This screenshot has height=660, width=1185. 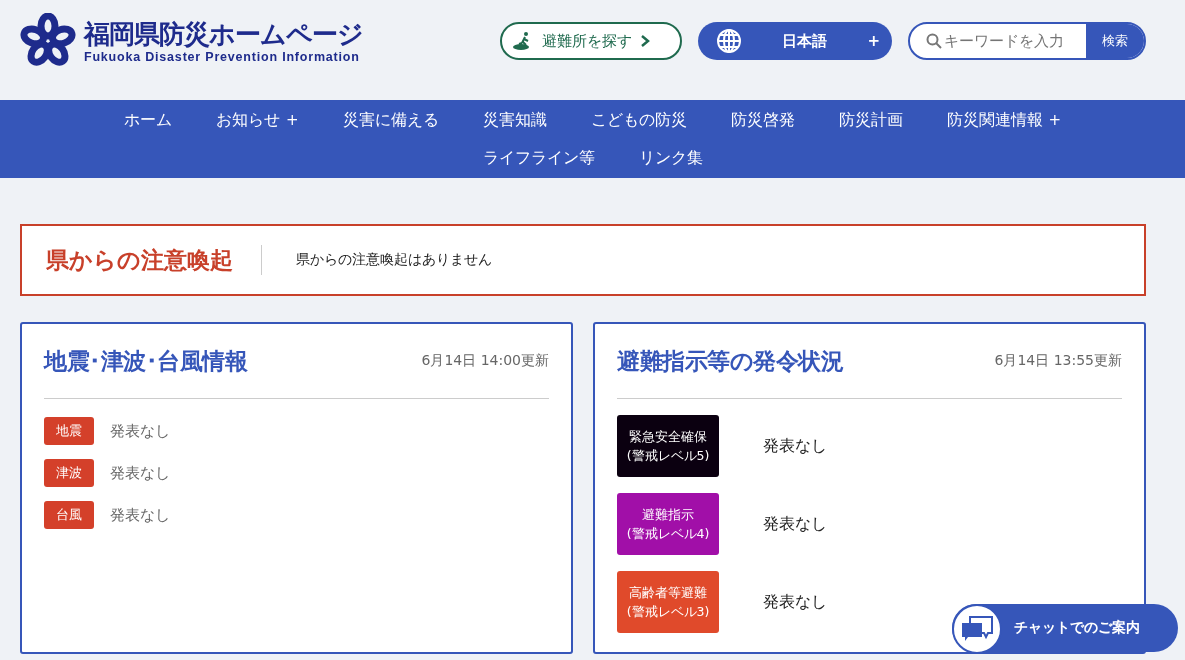 What do you see at coordinates (514, 120) in the screenshot?
I see `nav-link: 災害知識` at bounding box center [514, 120].